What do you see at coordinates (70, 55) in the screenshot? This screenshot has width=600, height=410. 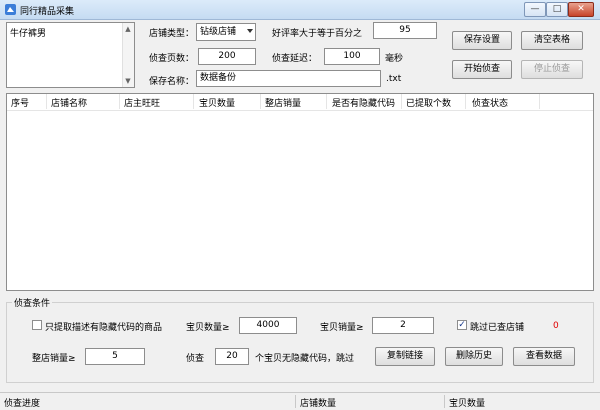 I see `keyword-list: 牛仔裤男 ▲ ▼` at bounding box center [70, 55].